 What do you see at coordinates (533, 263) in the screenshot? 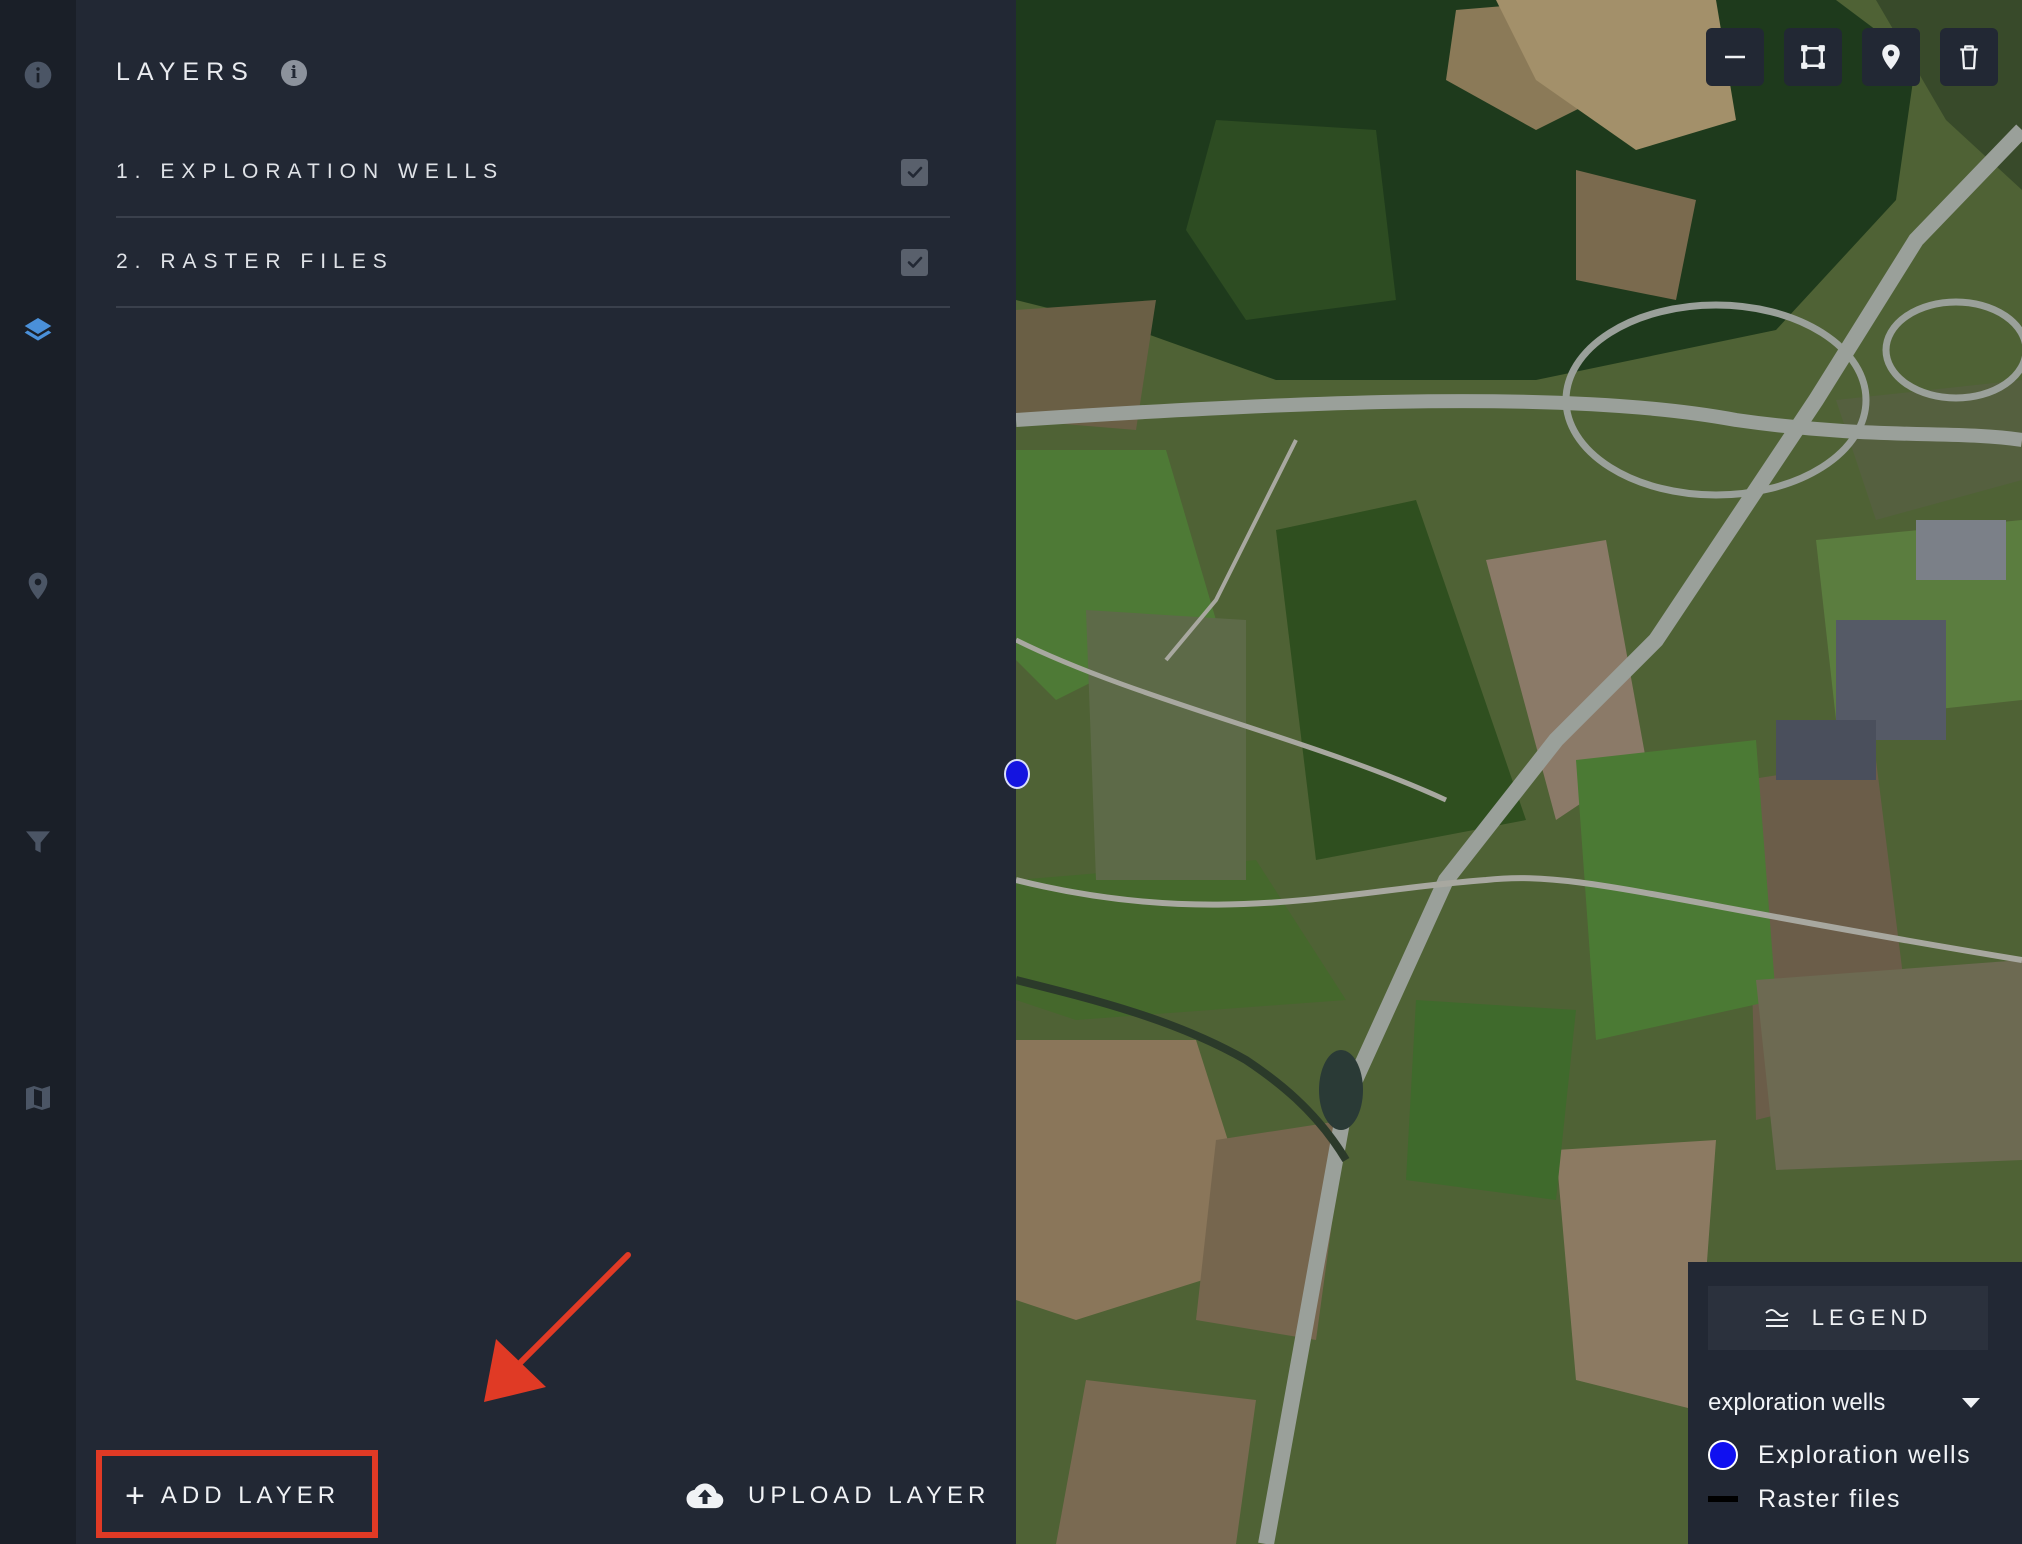
I see `layer-row-raster-files: 2. RASTER FILES` at bounding box center [533, 263].